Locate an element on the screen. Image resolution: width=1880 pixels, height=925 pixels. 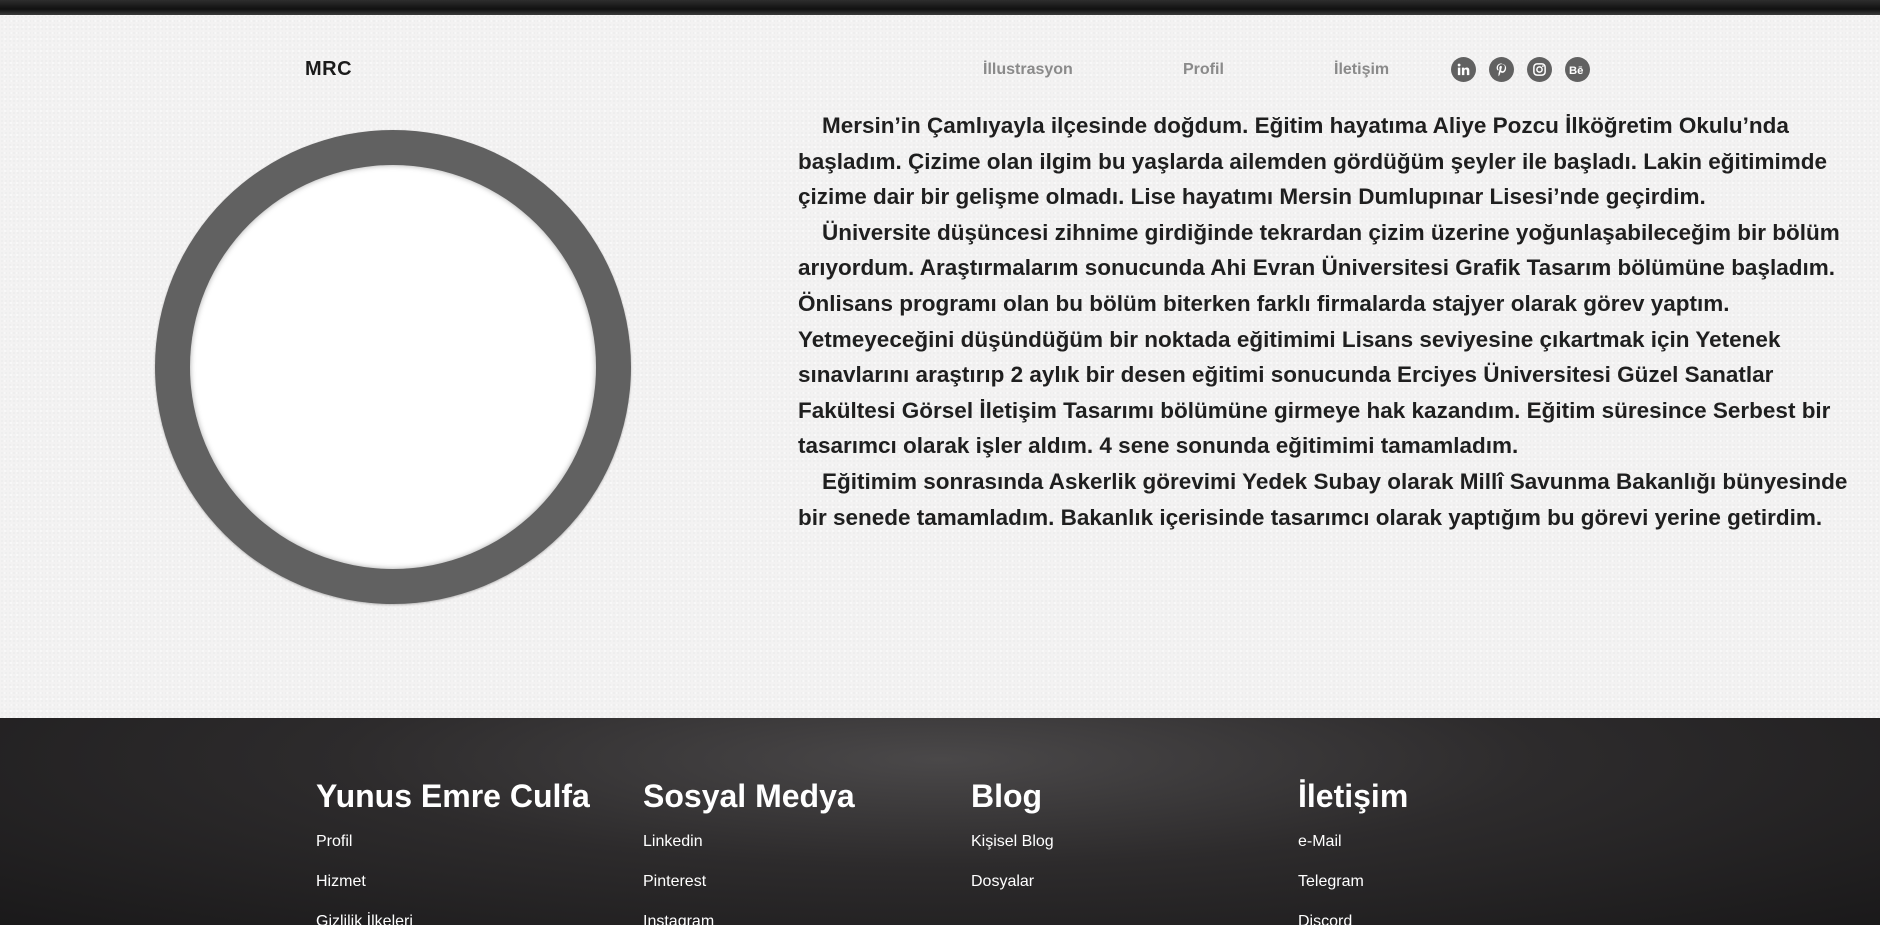
footer-link-pinterest: Pinterest is located at coordinates (749, 882).